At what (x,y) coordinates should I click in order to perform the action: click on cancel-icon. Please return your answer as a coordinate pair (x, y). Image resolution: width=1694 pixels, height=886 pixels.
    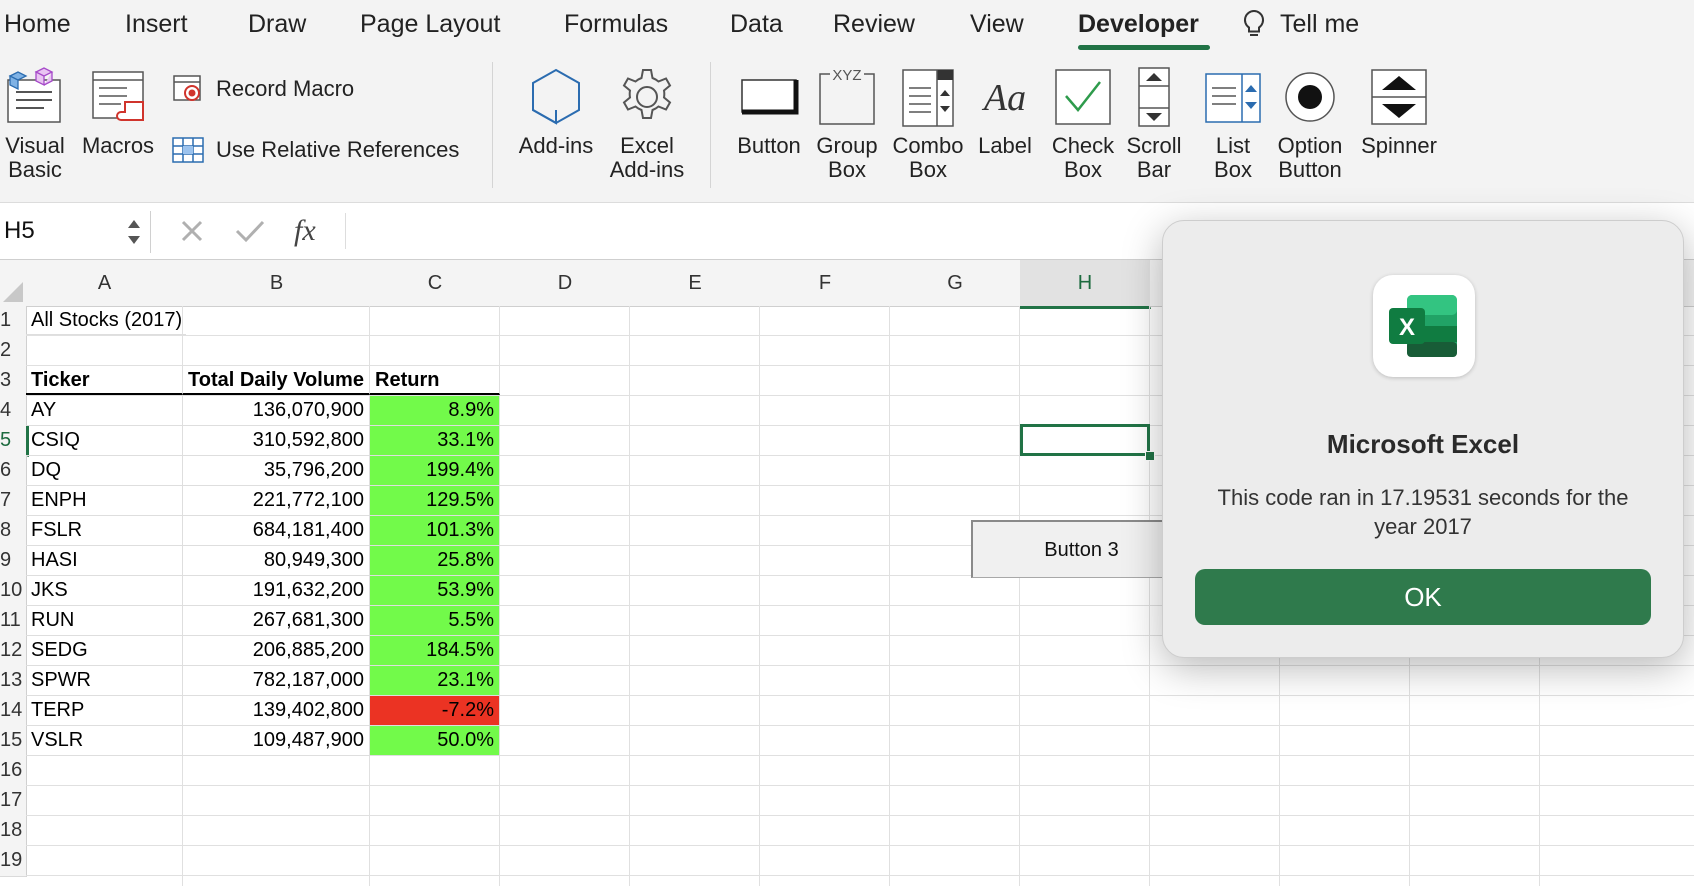
    Looking at the image, I should click on (192, 231).